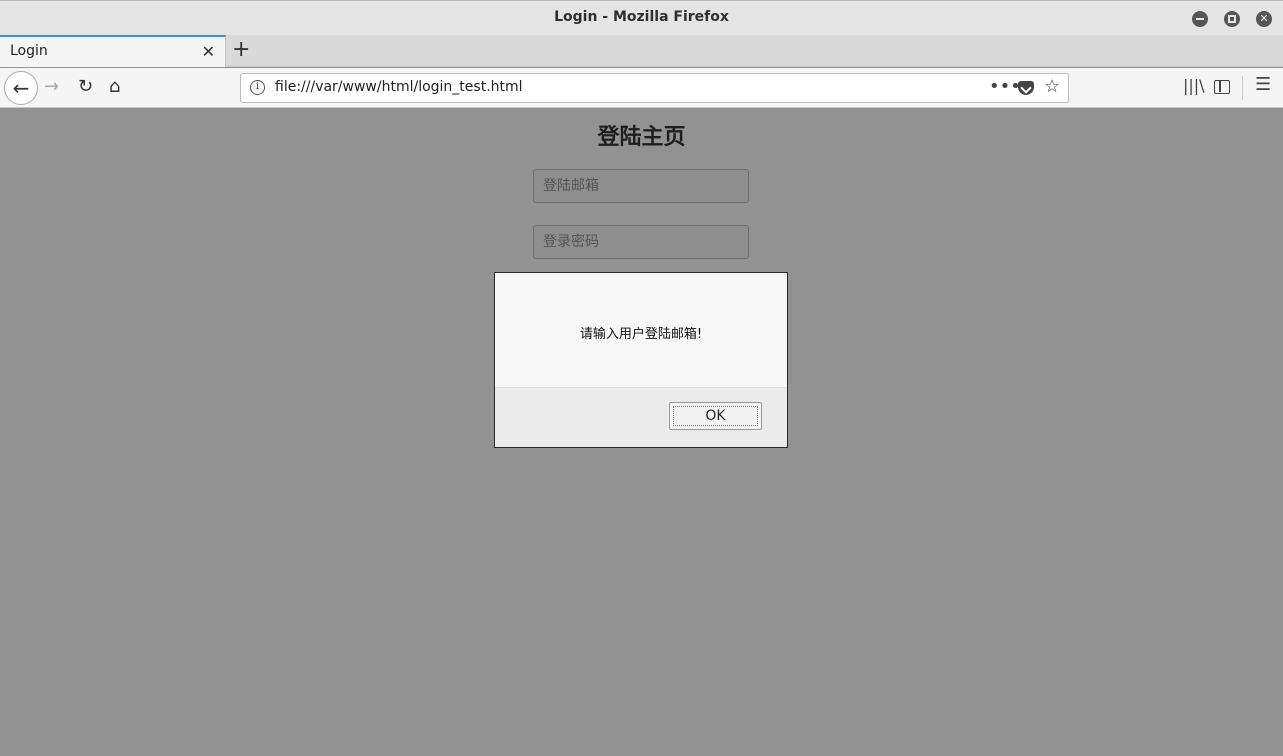 Image resolution: width=1283 pixels, height=756 pixels. Describe the element at coordinates (641, 242) in the screenshot. I see `password-field: 登录密码` at that location.